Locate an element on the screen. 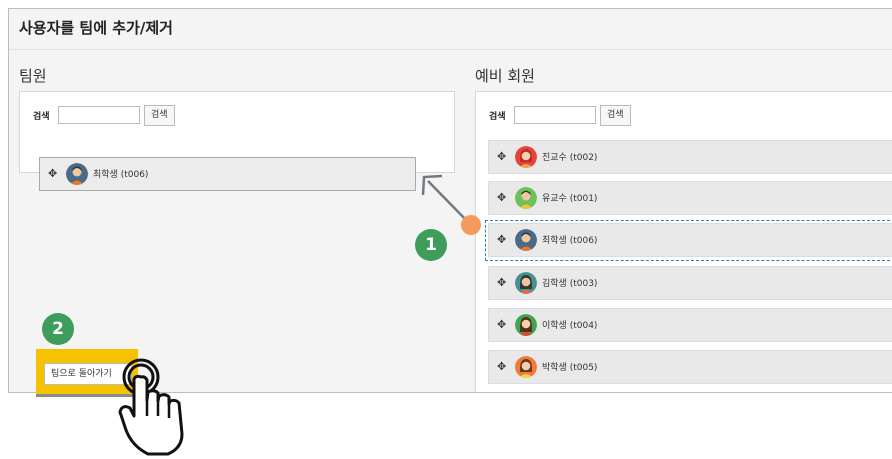 The width and height of the screenshot is (892, 459). hand-pointer-icon is located at coordinates (151, 407).